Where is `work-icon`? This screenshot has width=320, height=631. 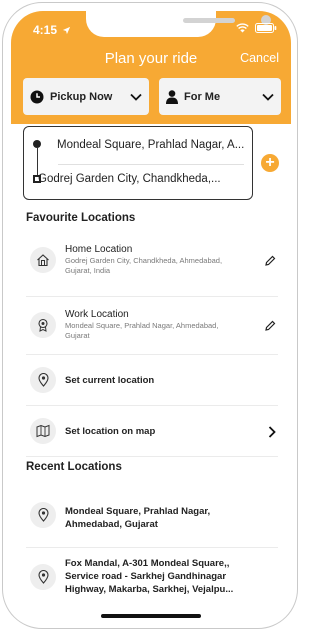 work-icon is located at coordinates (43, 325).